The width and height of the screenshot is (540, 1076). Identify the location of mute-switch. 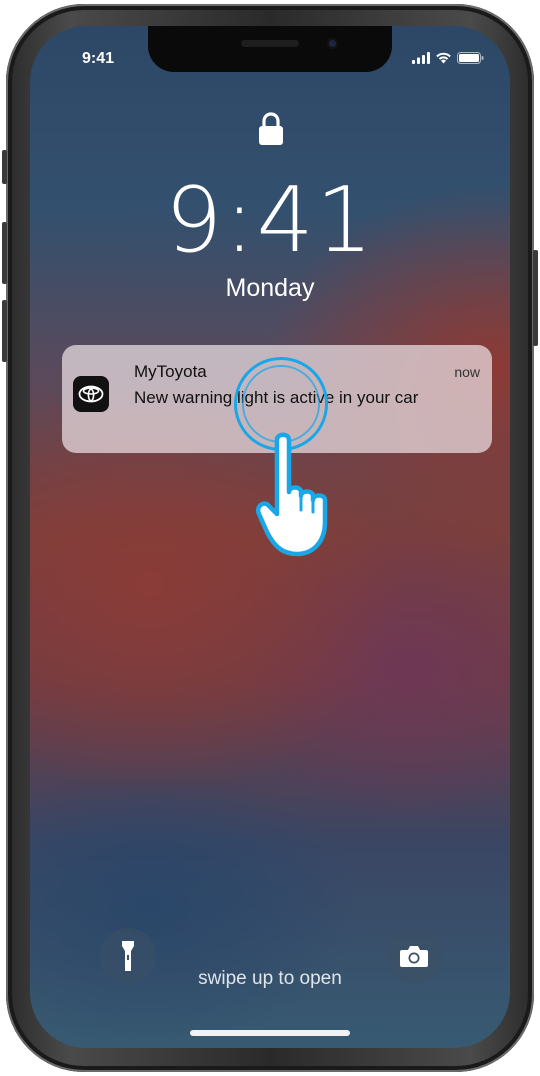
(4, 167).